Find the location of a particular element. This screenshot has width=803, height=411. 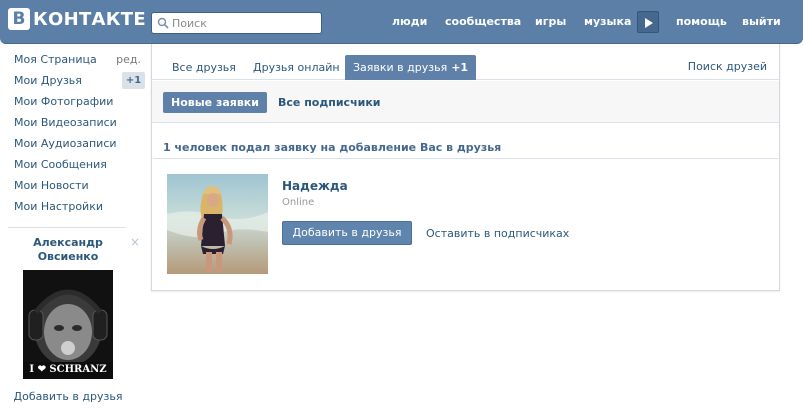

edit-link: ред. is located at coordinates (128, 59).